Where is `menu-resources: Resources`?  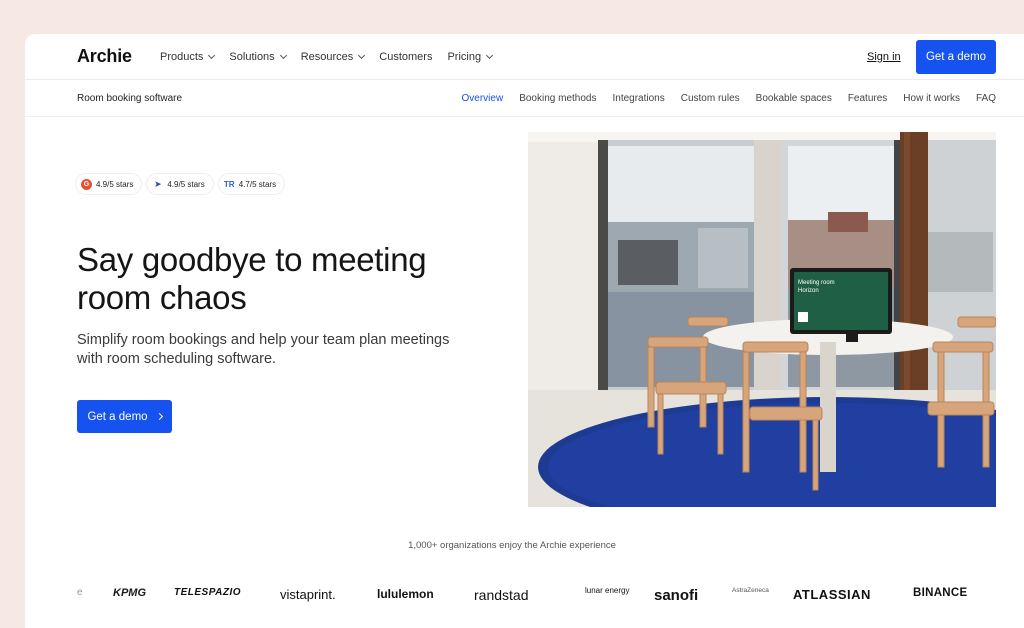 menu-resources: Resources is located at coordinates (333, 57).